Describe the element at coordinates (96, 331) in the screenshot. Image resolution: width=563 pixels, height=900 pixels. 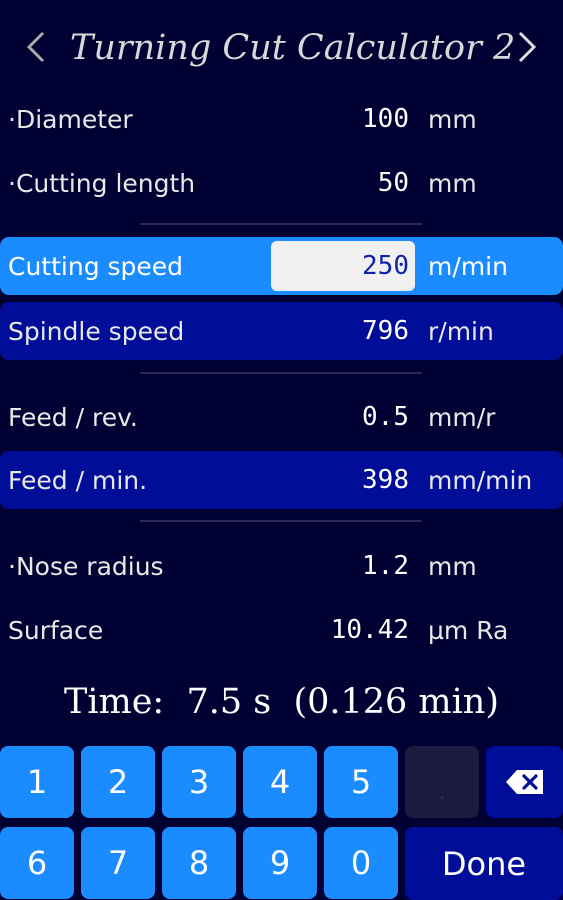
I see `spindle-speed-label: Spindle speed` at that location.